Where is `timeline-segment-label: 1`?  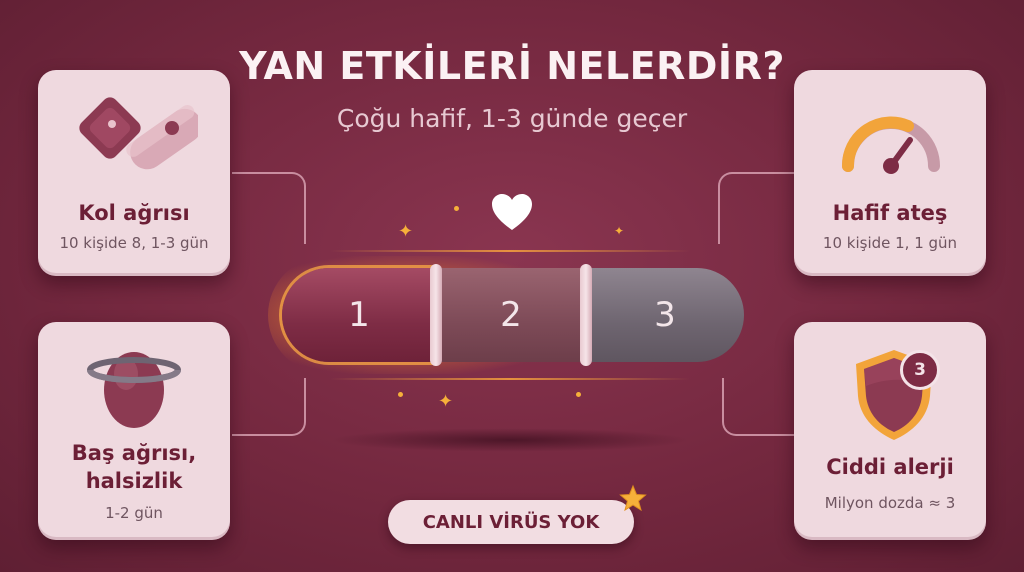
timeline-segment-label: 1 is located at coordinates (359, 315).